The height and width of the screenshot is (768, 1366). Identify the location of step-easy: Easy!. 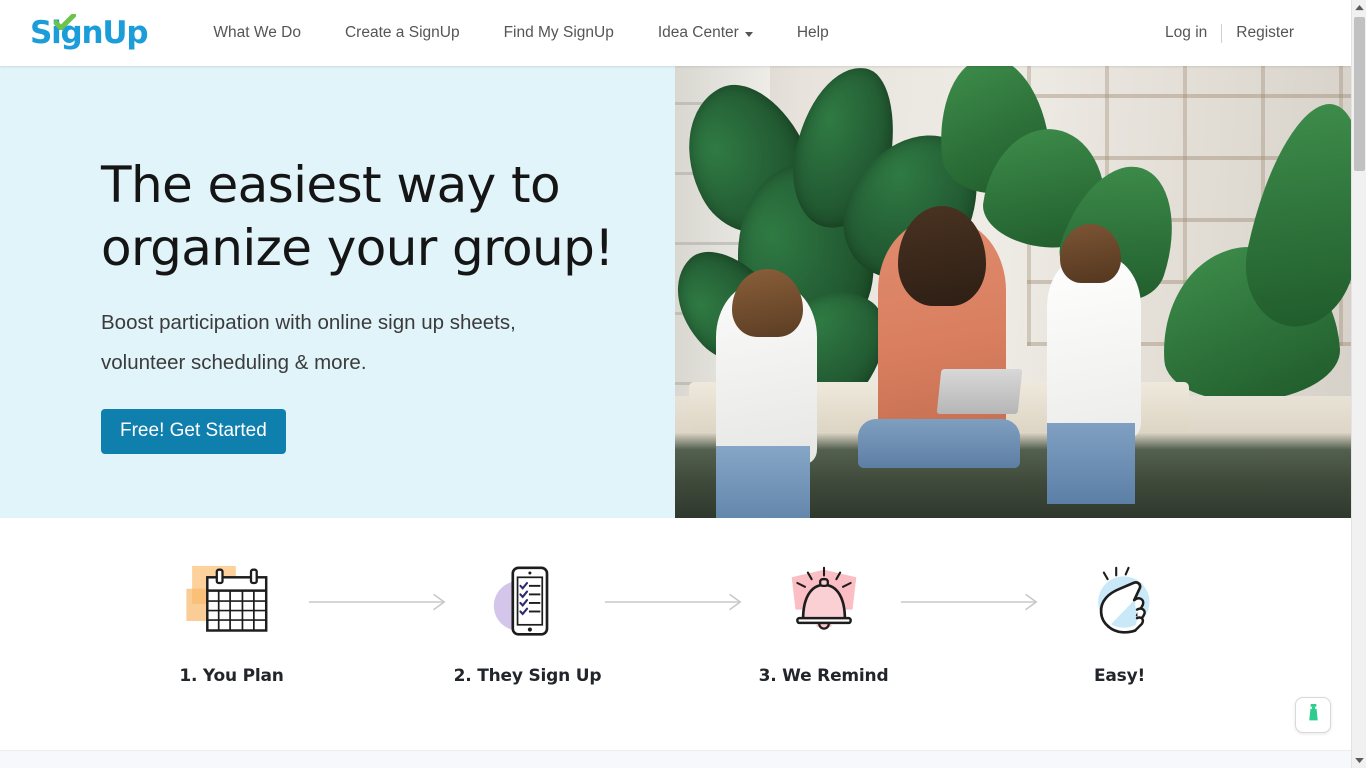
(1120, 626).